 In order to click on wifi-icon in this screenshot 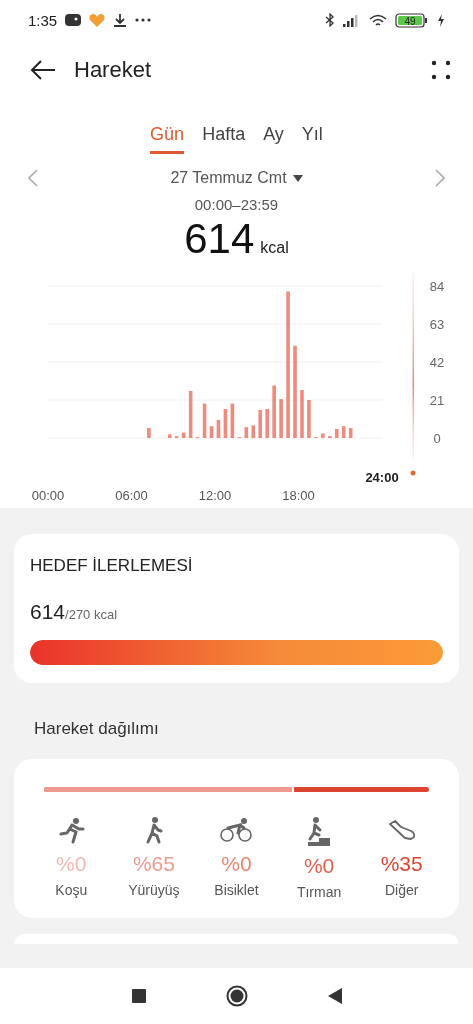, I will do `click(378, 20)`.